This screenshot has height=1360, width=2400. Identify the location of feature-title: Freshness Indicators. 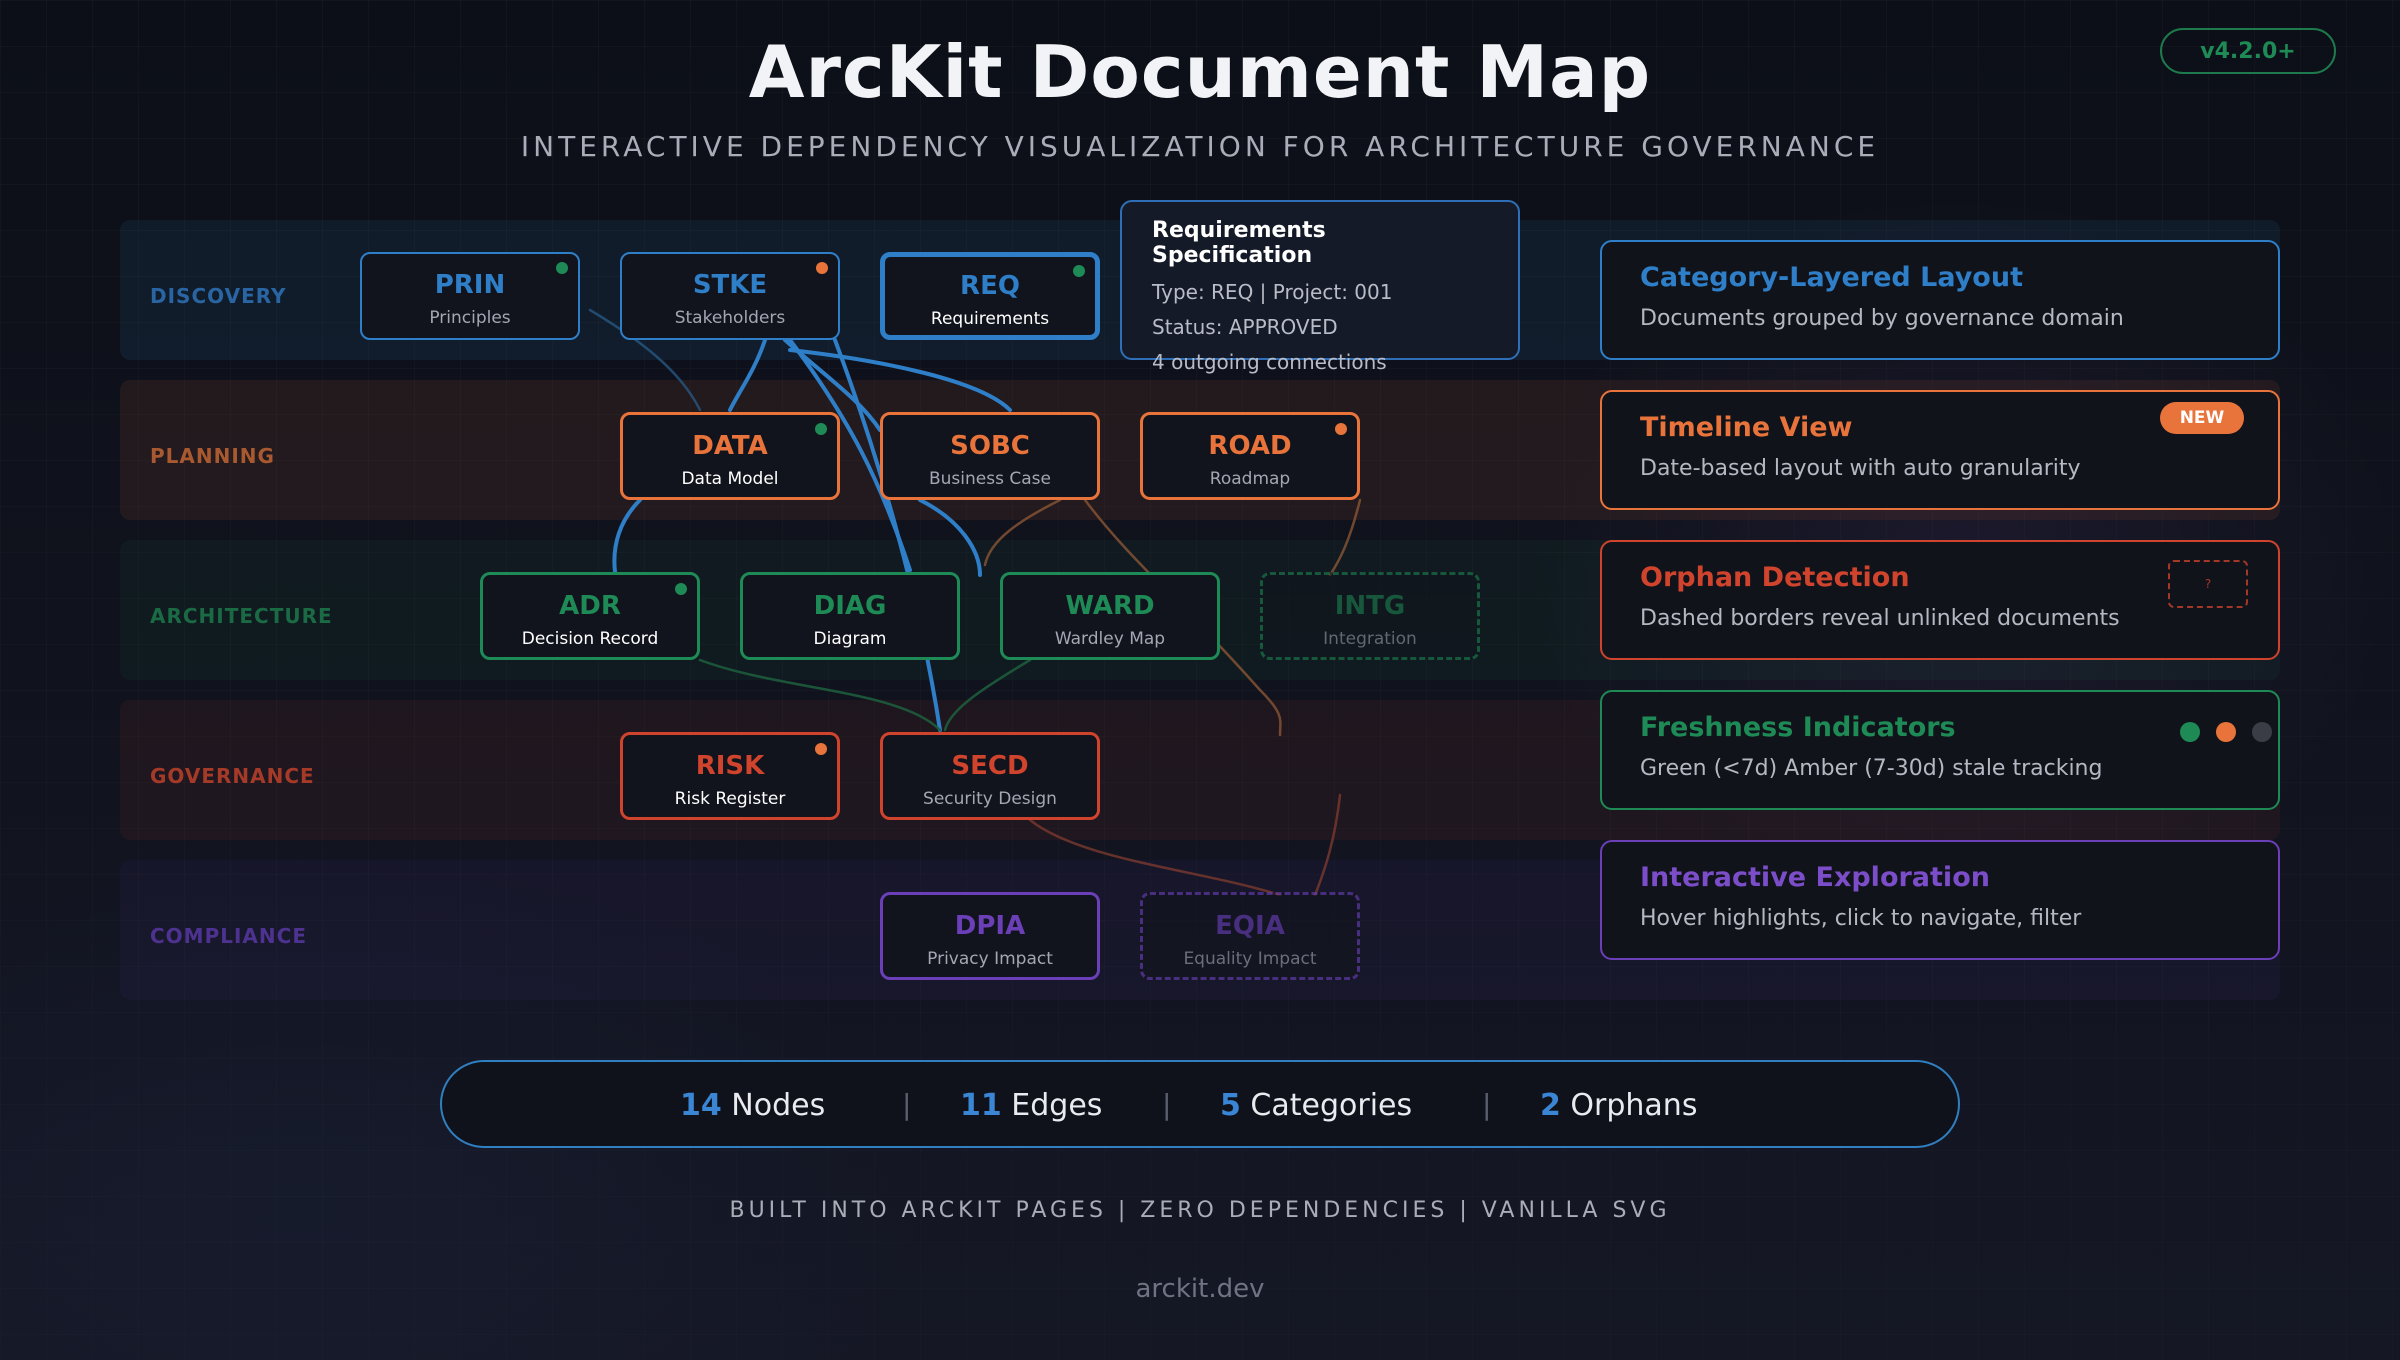
(1798, 727).